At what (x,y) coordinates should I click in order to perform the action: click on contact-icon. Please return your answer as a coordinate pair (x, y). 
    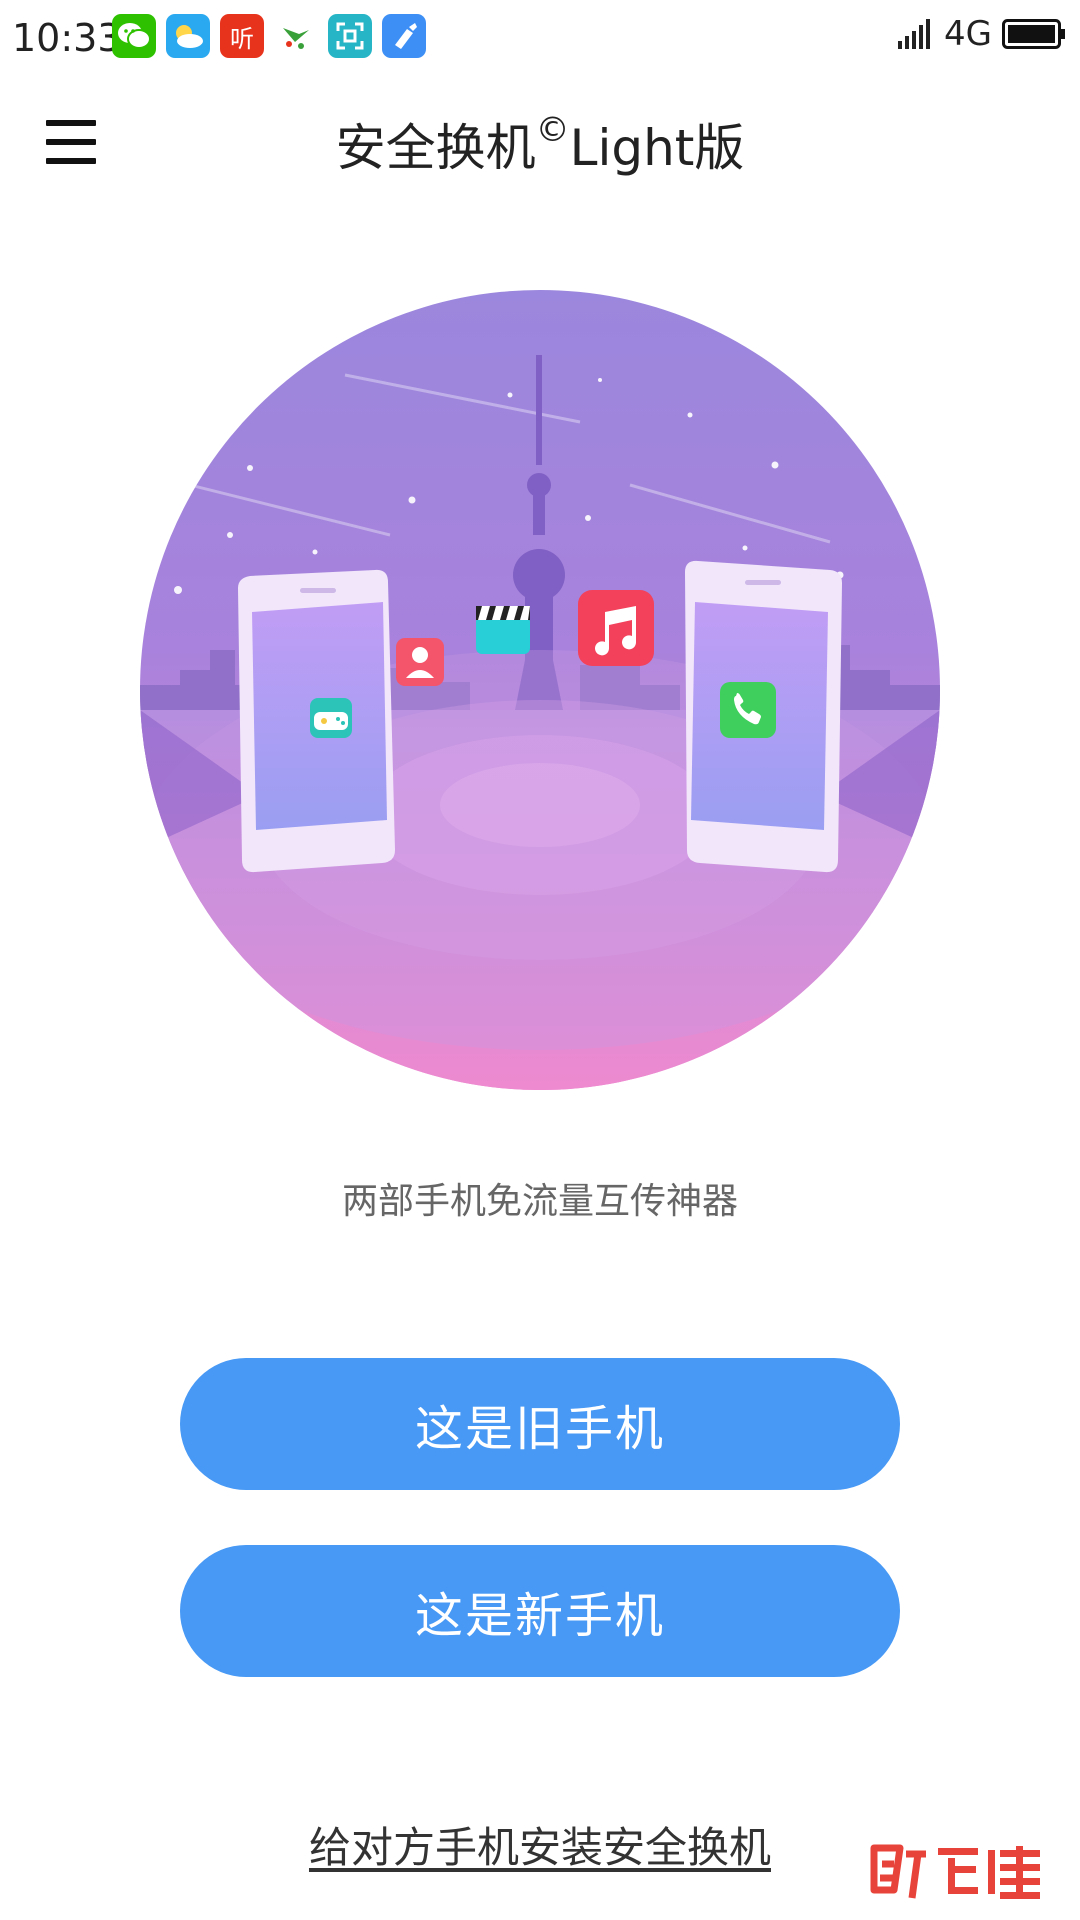
    Looking at the image, I should click on (420, 662).